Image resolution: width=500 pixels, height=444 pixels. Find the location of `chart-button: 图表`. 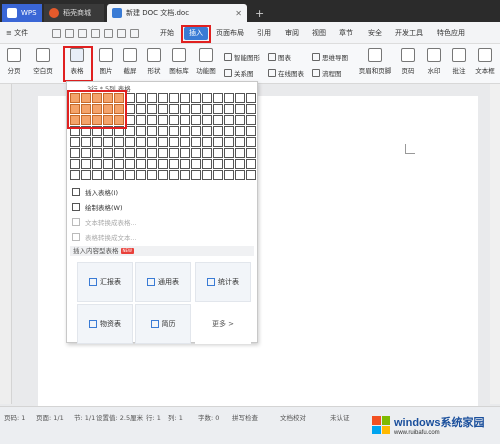

chart-button: 图表 is located at coordinates (279, 57).